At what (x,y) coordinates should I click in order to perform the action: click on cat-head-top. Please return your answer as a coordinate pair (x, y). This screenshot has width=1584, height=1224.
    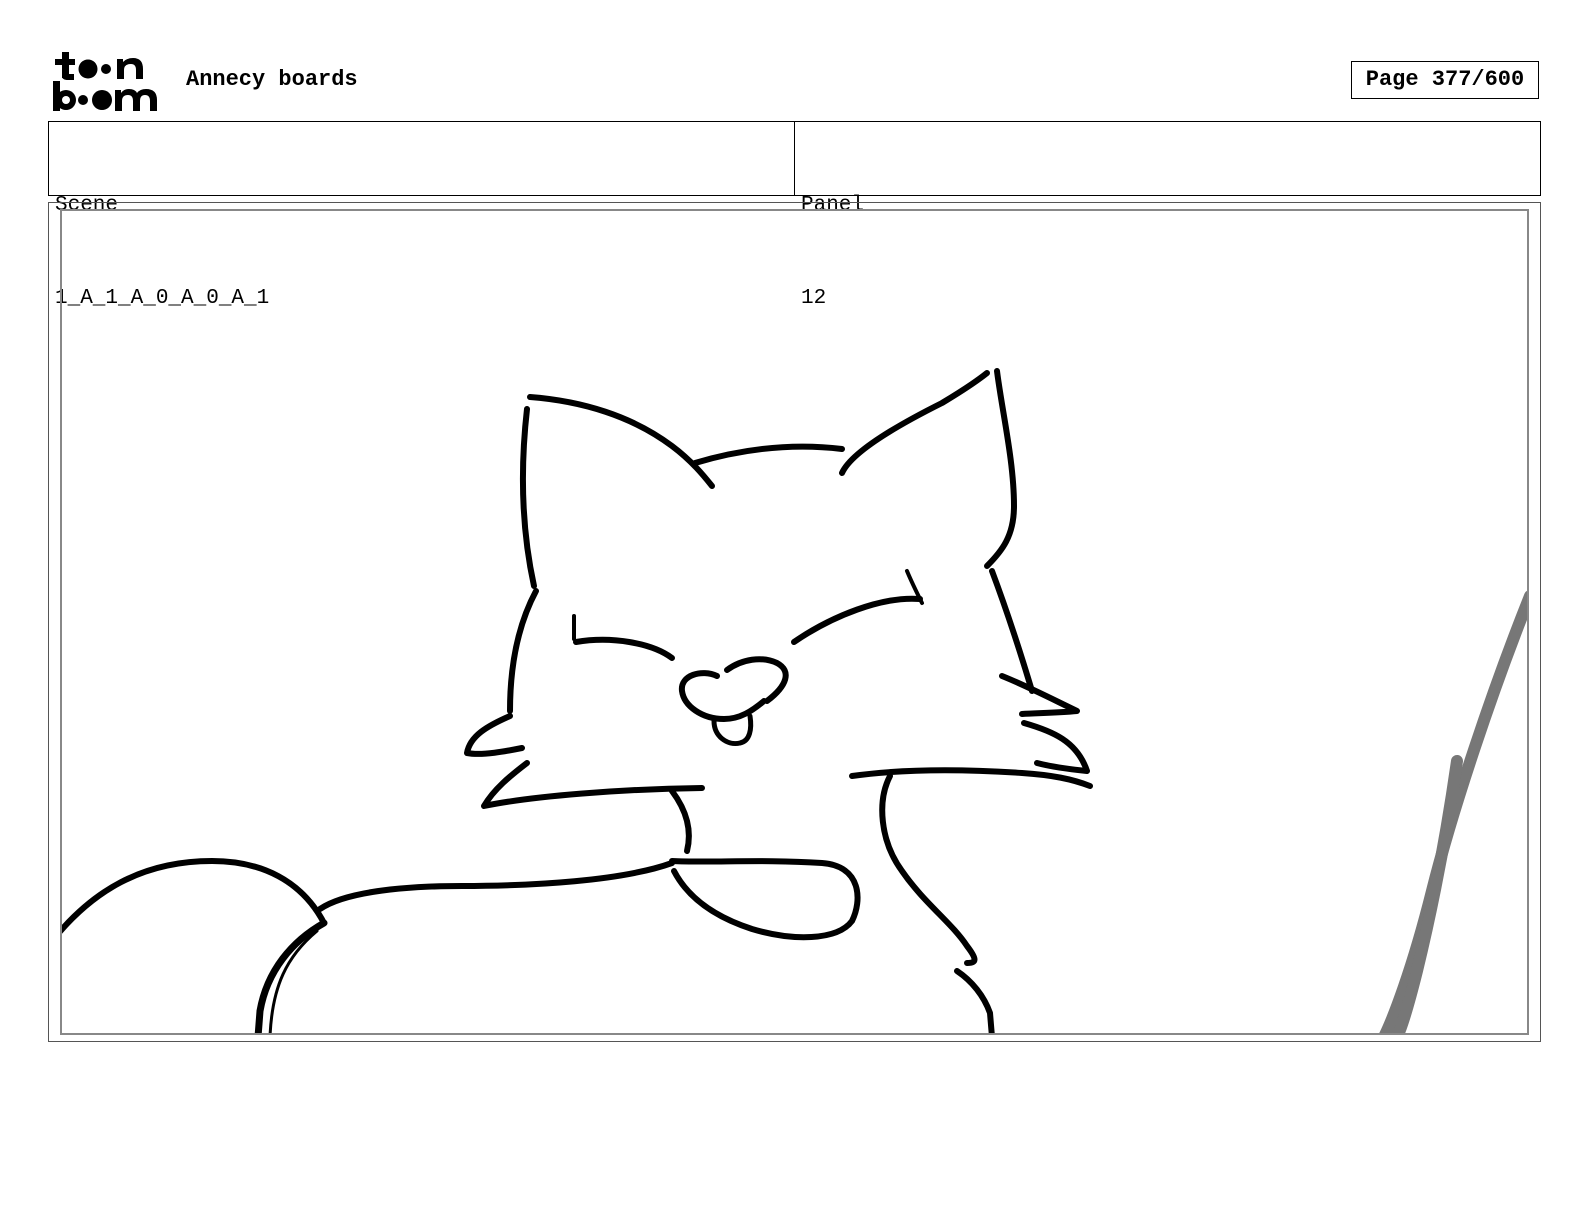
    Looking at the image, I should click on (768, 454).